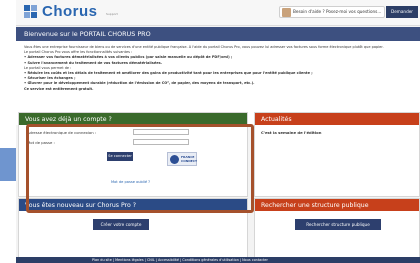 The width and height of the screenshot is (420, 263). Describe the element at coordinates (338, 224) in the screenshot. I see `search-structure-button: Rechercher structure publique` at that location.